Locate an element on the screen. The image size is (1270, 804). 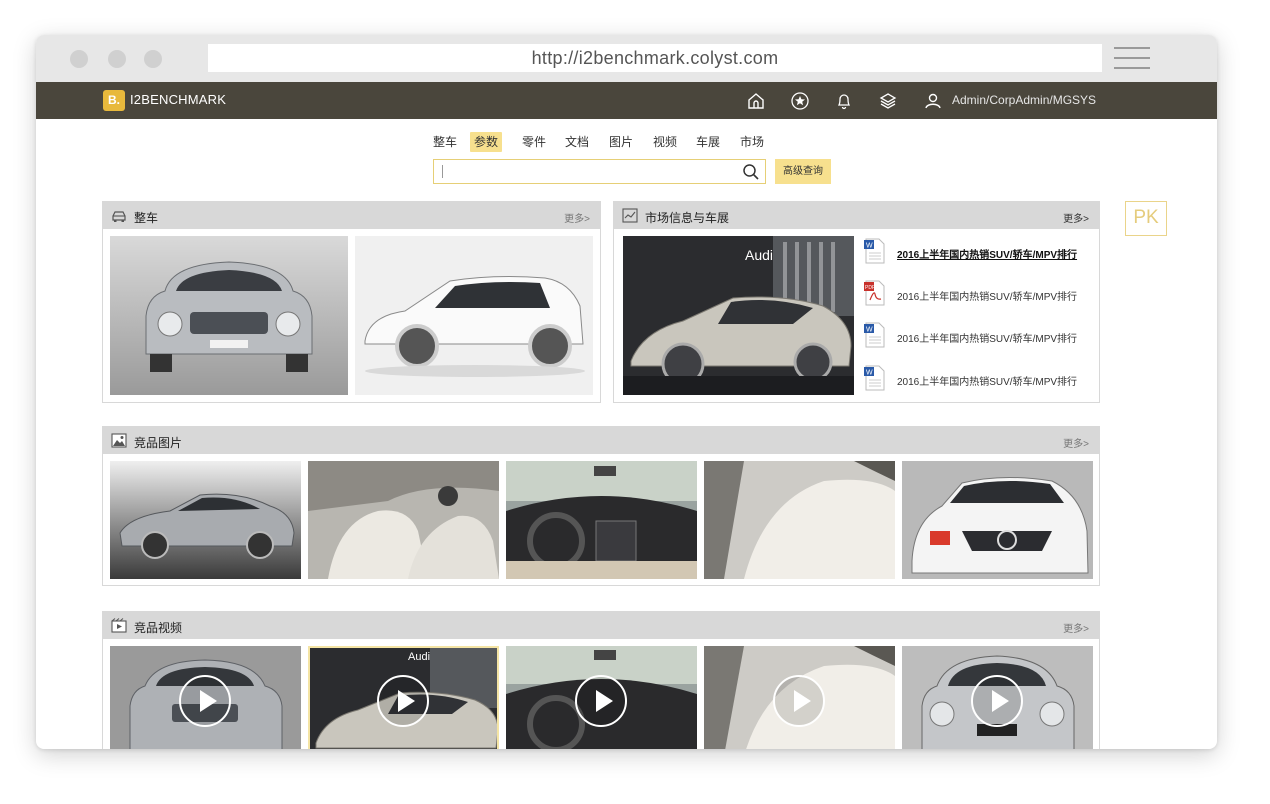
app-header: B. I2BENCHMARK Admin/CorpAdmin/MGSYS is located at coordinates (626, 100).